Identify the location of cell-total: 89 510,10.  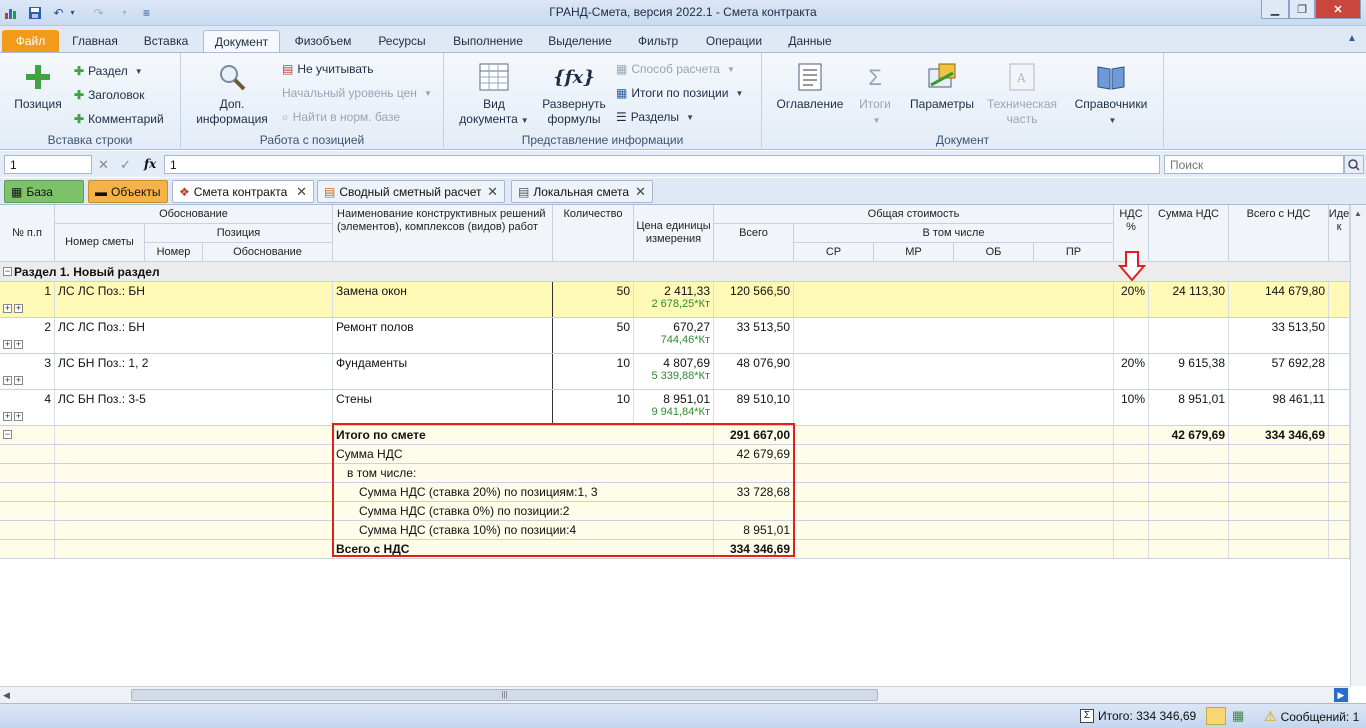
(754, 407).